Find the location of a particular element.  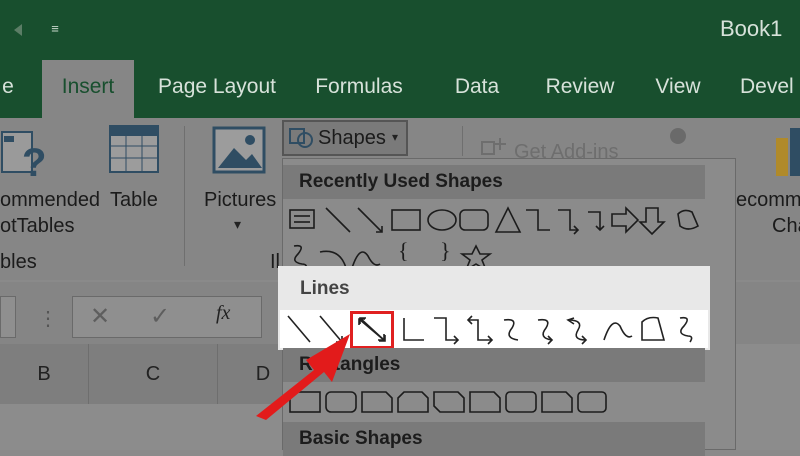

recommended-charts-label-2: Cha is located at coordinates (786, 226).